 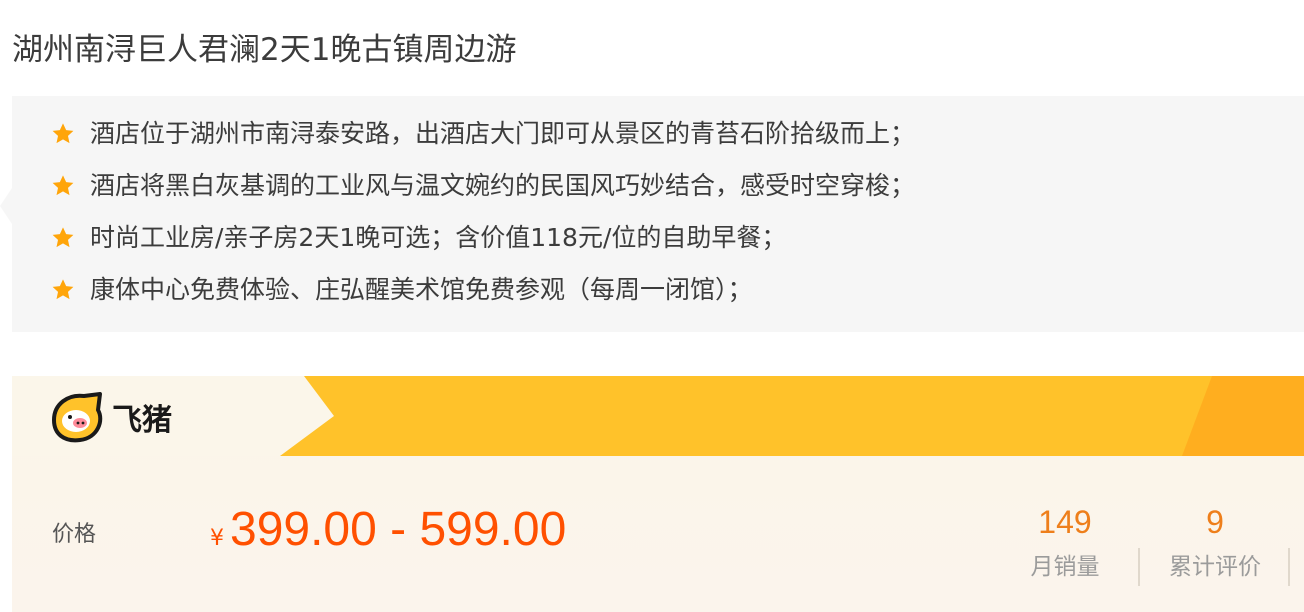 What do you see at coordinates (398, 529) in the screenshot?
I see `price-range: 399.00 - 599.00` at bounding box center [398, 529].